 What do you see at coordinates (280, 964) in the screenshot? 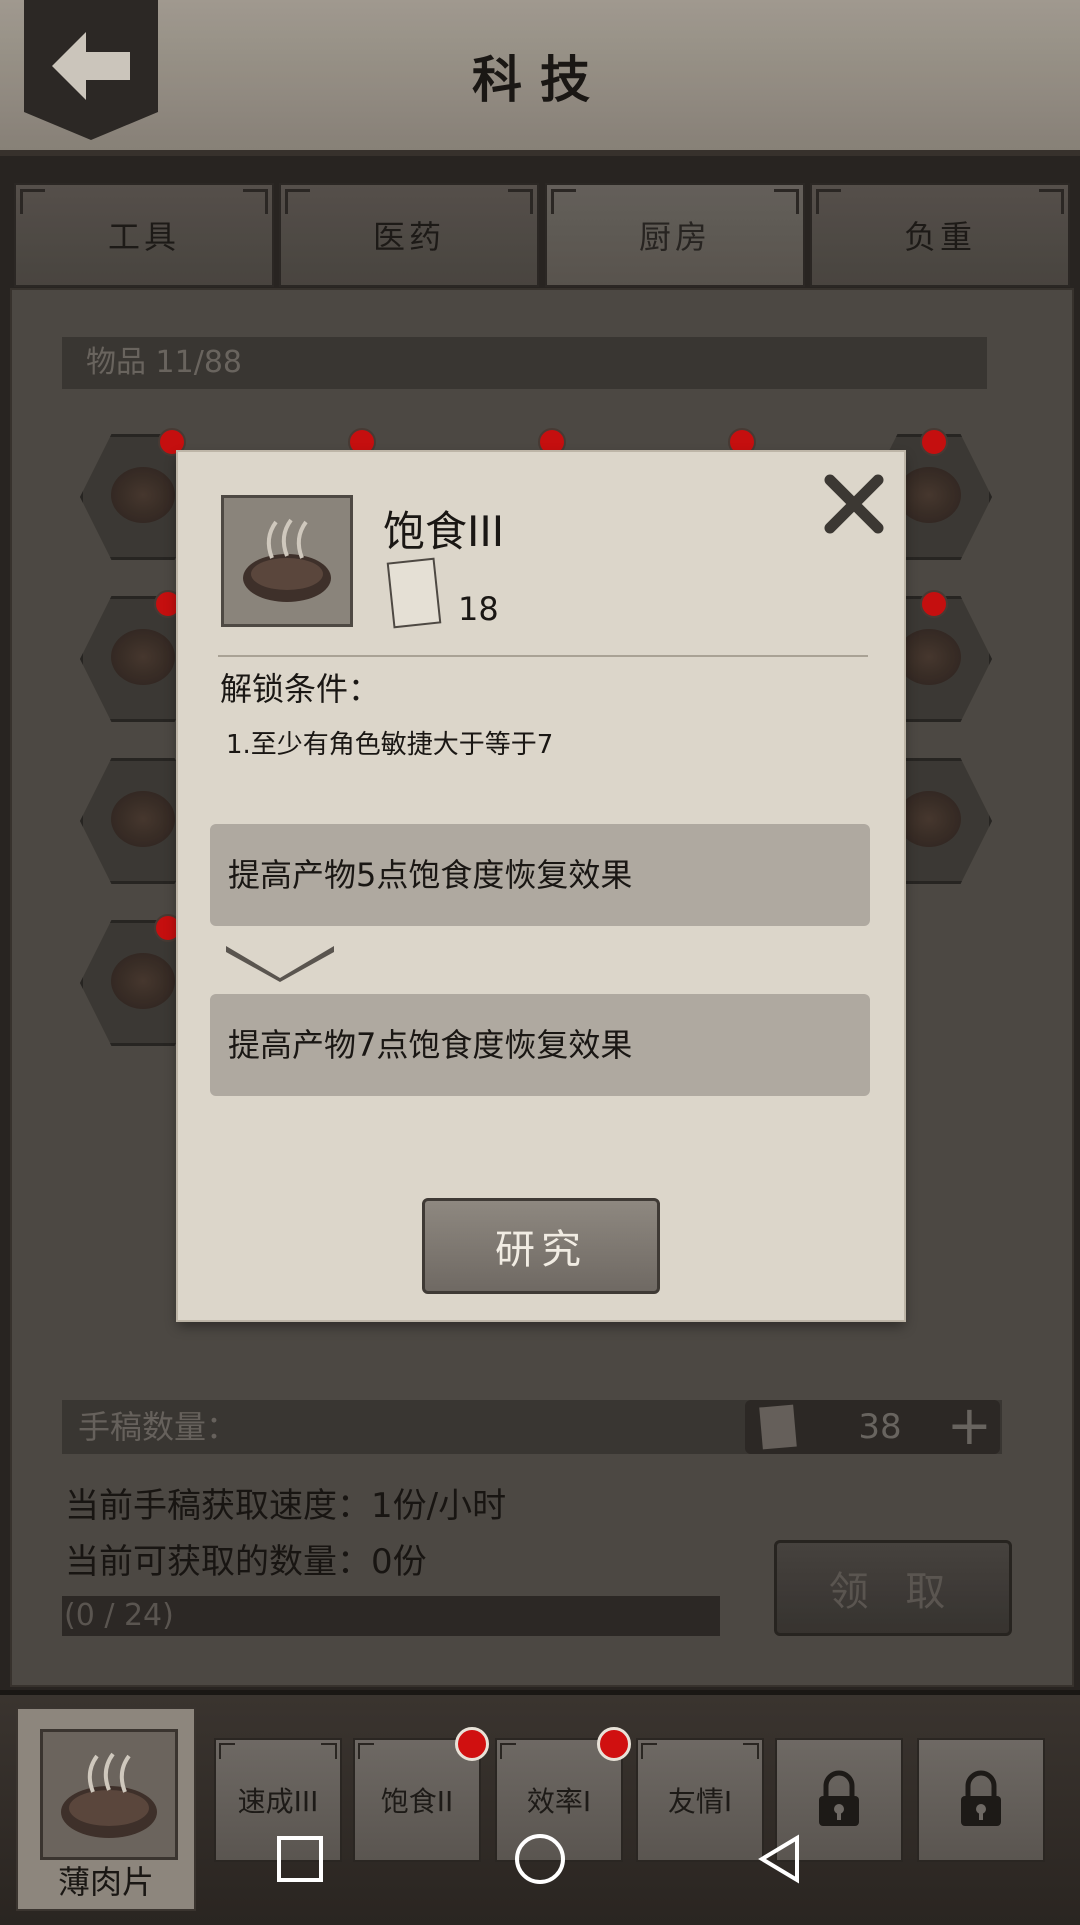
I see `chevron-down-icon` at bounding box center [280, 964].